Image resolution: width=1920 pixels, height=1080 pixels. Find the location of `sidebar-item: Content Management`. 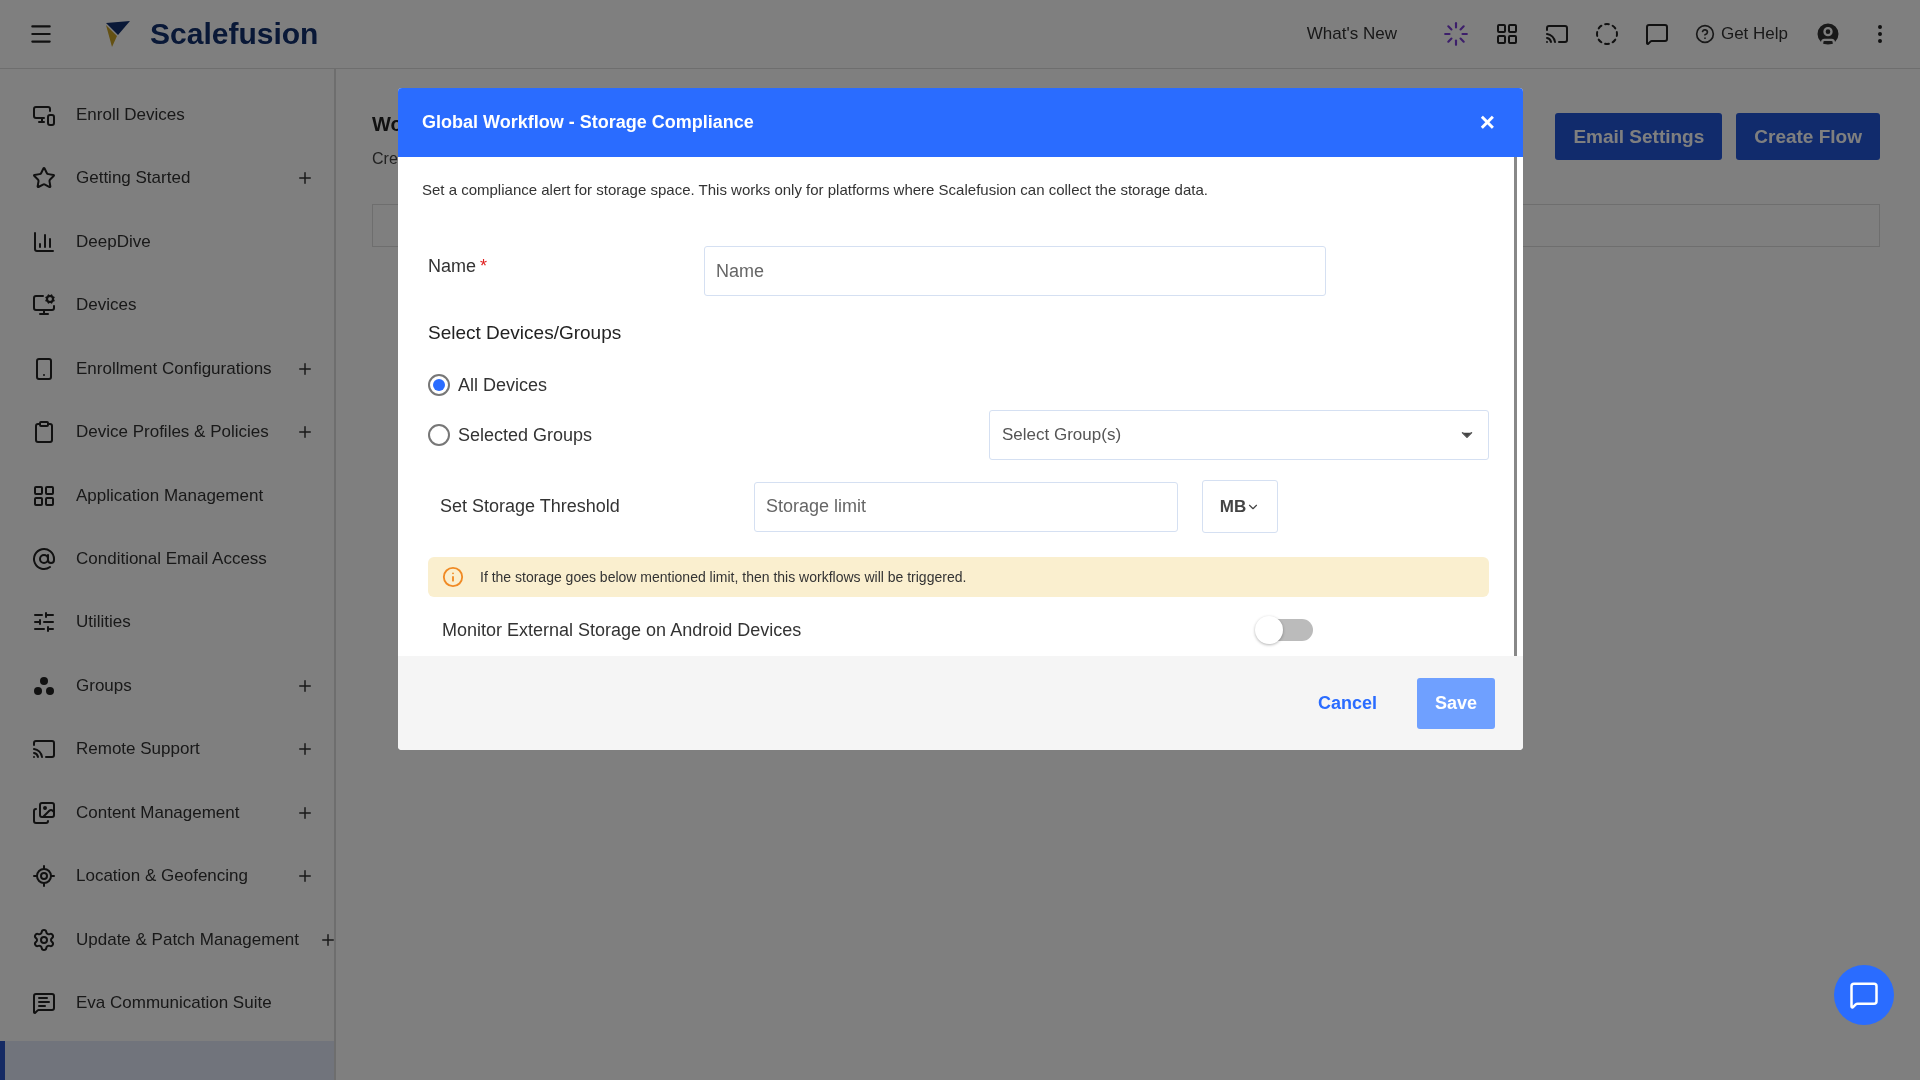

sidebar-item: Content Management is located at coordinates (167, 813).